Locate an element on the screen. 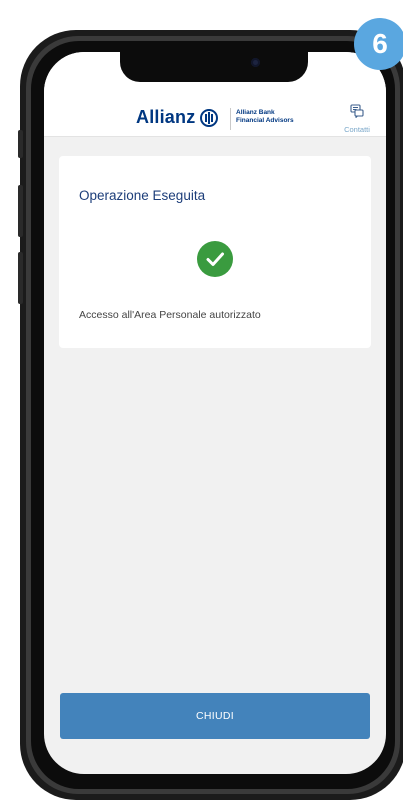  step-badge: 6 is located at coordinates (378, 44).